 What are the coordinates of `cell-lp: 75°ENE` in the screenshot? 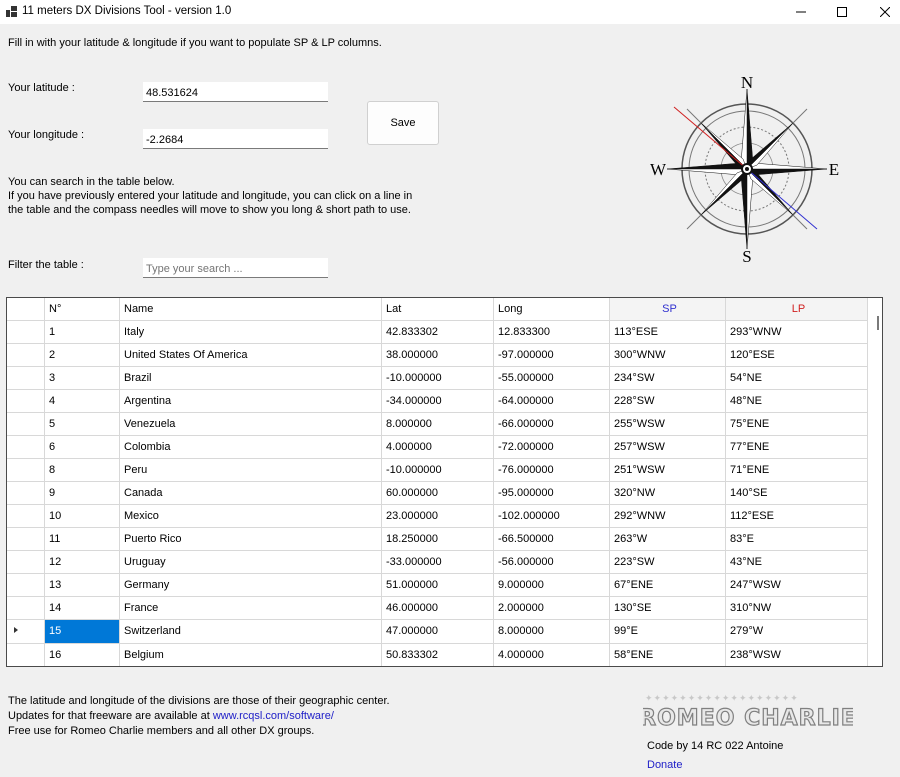 It's located at (796, 424).